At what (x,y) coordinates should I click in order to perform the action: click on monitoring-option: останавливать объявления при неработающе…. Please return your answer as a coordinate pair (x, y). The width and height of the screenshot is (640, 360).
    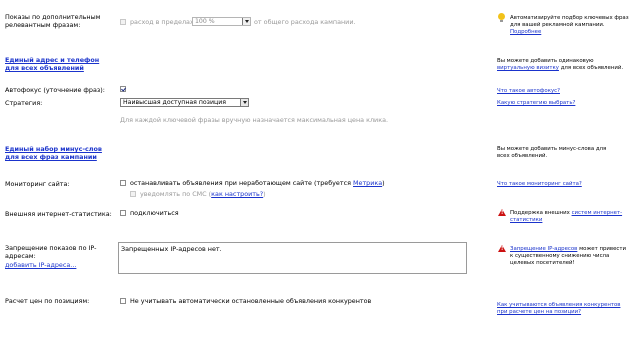
    Looking at the image, I should click on (257, 183).